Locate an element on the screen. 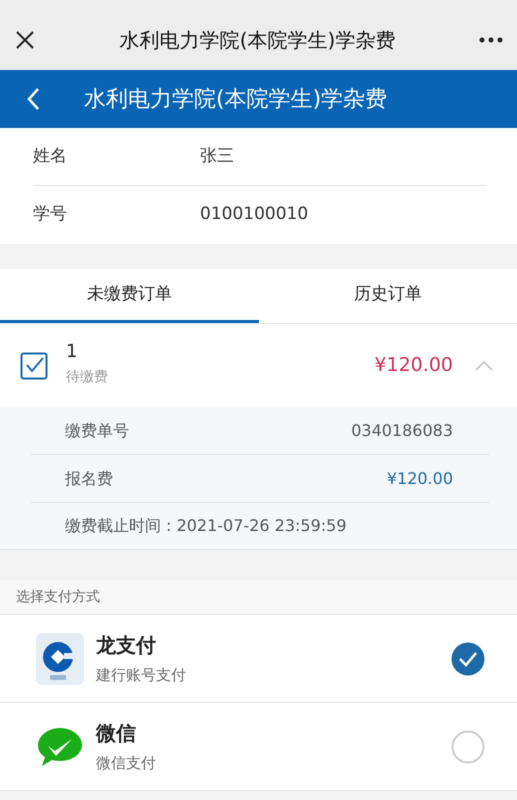  field-value: 0100100010 is located at coordinates (254, 214).